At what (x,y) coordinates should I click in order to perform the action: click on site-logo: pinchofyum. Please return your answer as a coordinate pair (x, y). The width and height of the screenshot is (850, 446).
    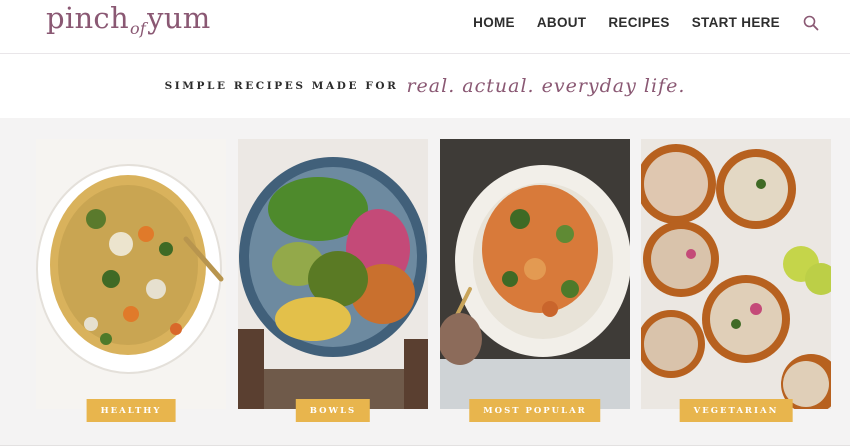
    Looking at the image, I should click on (128, 20).